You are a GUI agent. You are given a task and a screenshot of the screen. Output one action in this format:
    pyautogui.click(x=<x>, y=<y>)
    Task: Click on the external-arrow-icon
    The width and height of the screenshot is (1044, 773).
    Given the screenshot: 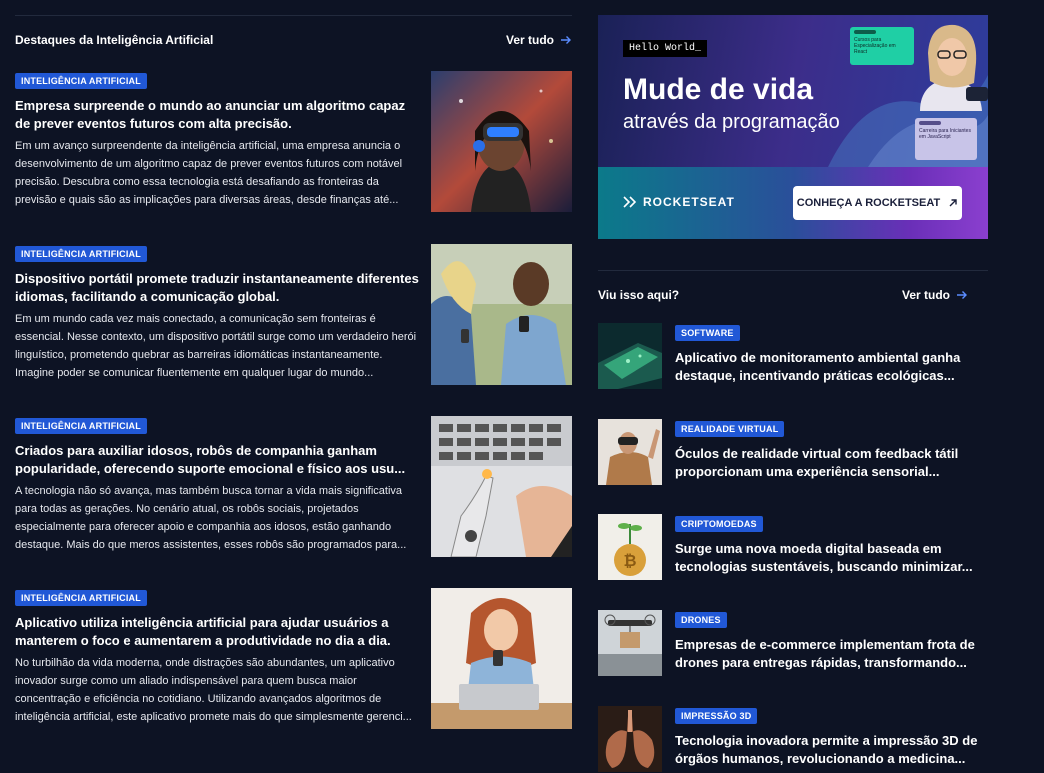 What is the action you would take?
    pyautogui.click(x=953, y=203)
    